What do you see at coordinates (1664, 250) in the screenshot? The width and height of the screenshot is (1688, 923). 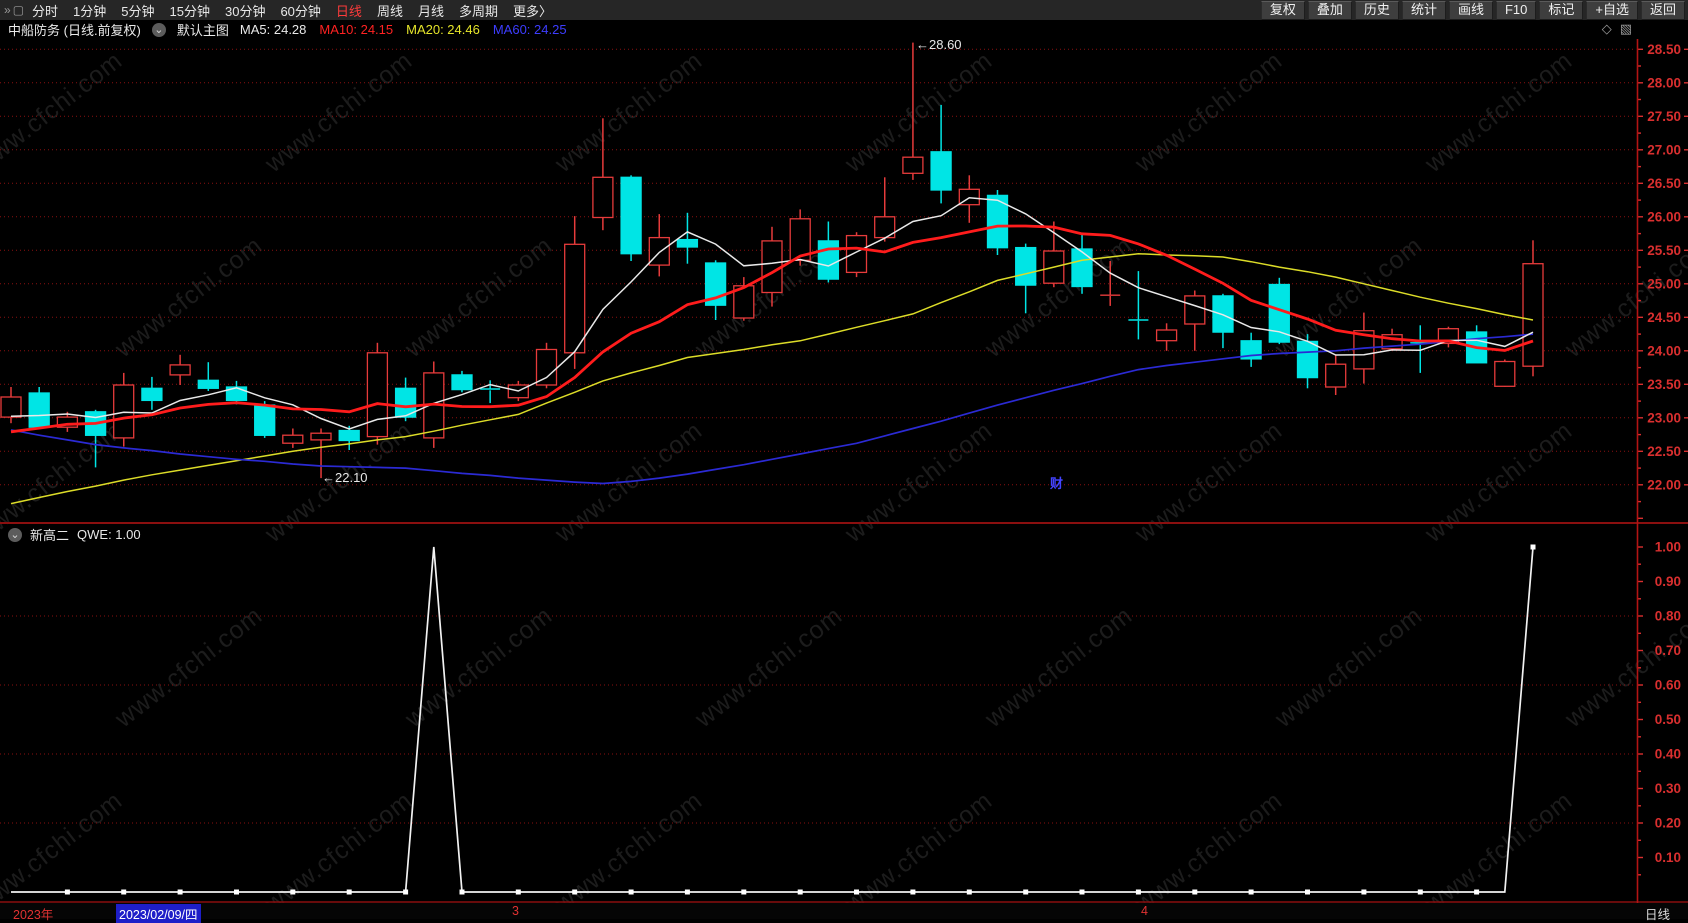 I see `svg-text: 25.50` at bounding box center [1664, 250].